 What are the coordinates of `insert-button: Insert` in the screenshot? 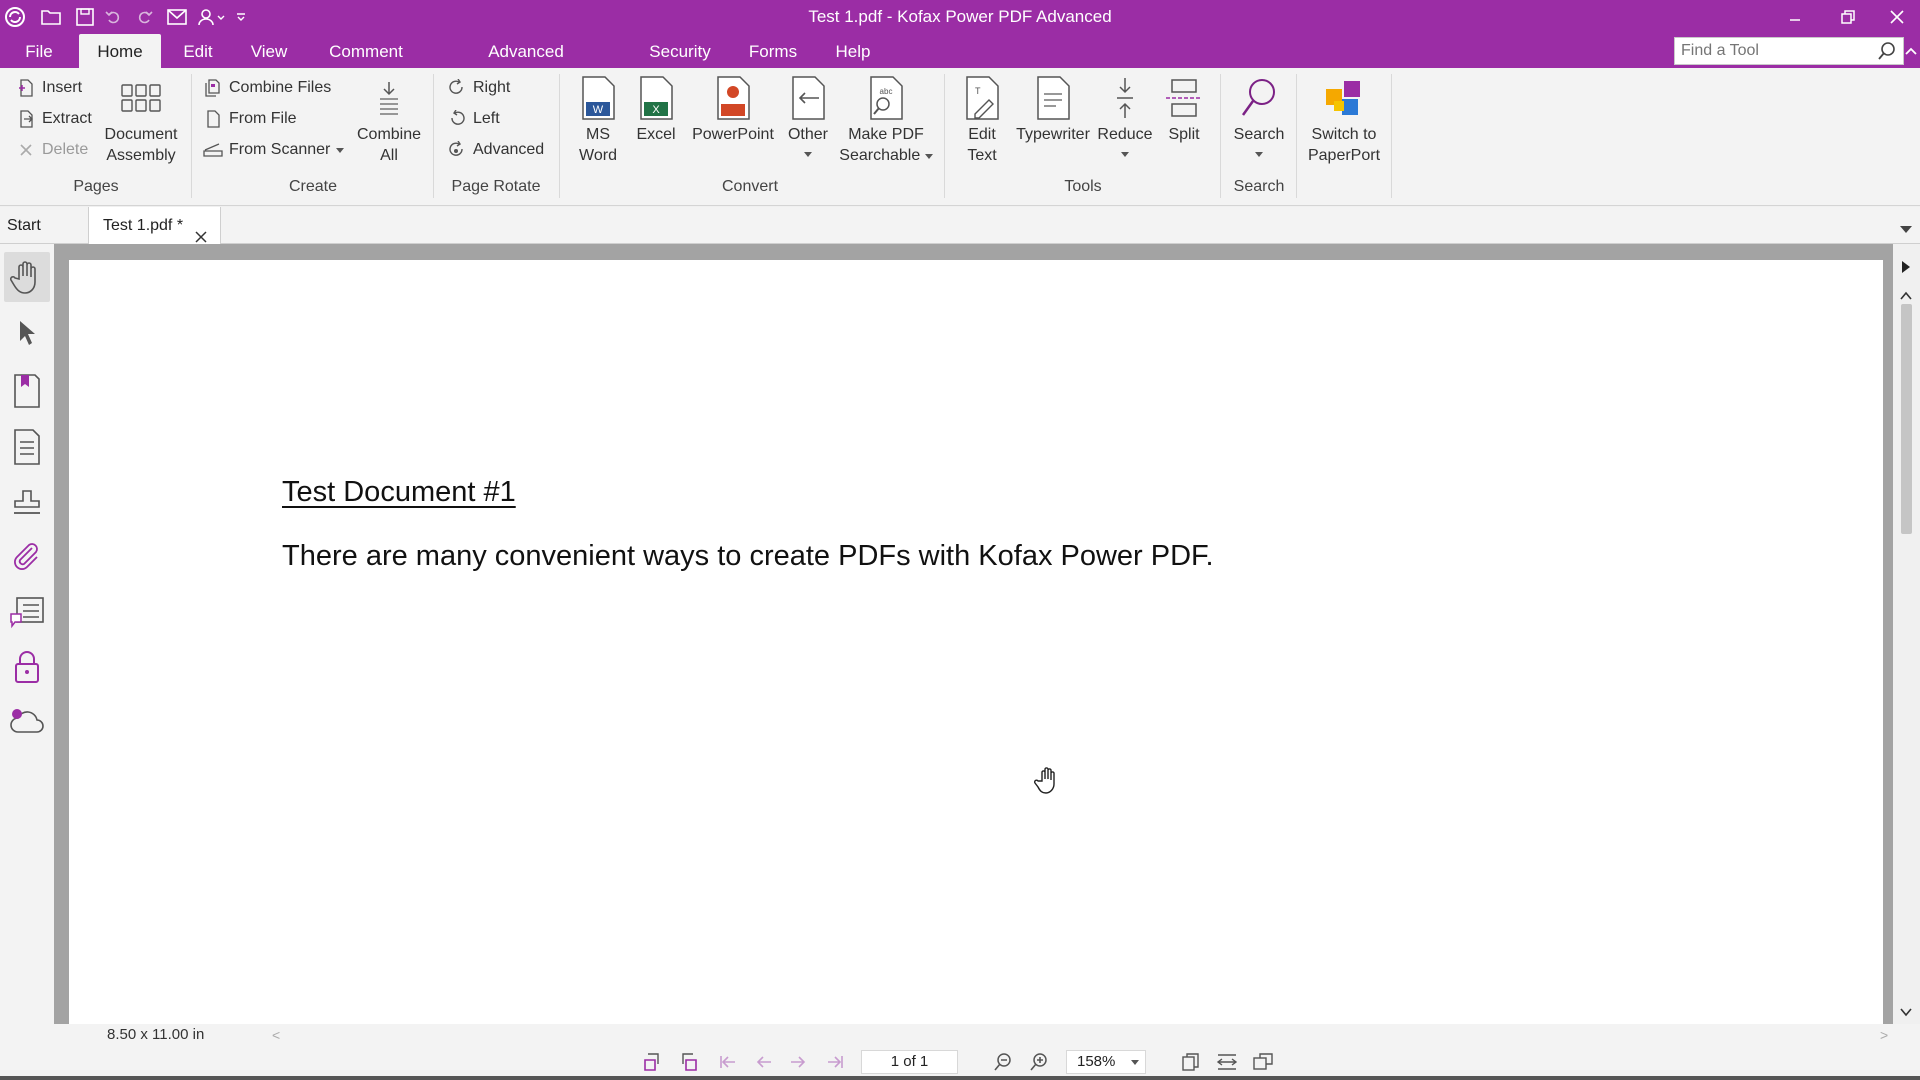 It's located at (49, 88).